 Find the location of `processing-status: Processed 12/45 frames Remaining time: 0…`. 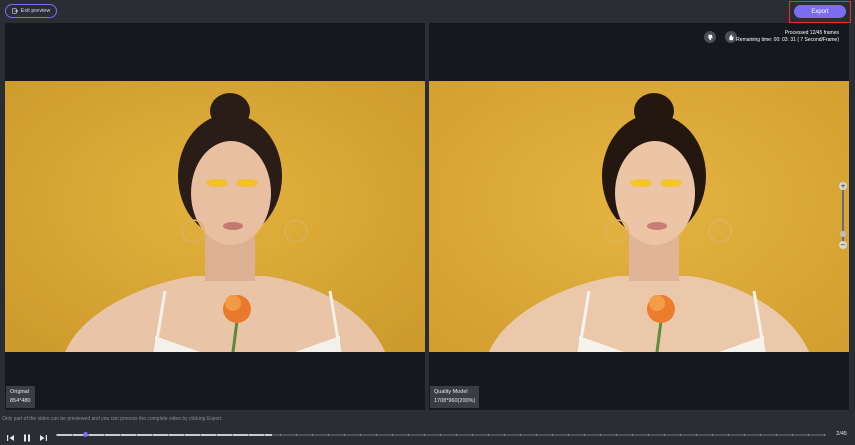

processing-status: Processed 12/45 frames Remaining time: 0… is located at coordinates (787, 37).